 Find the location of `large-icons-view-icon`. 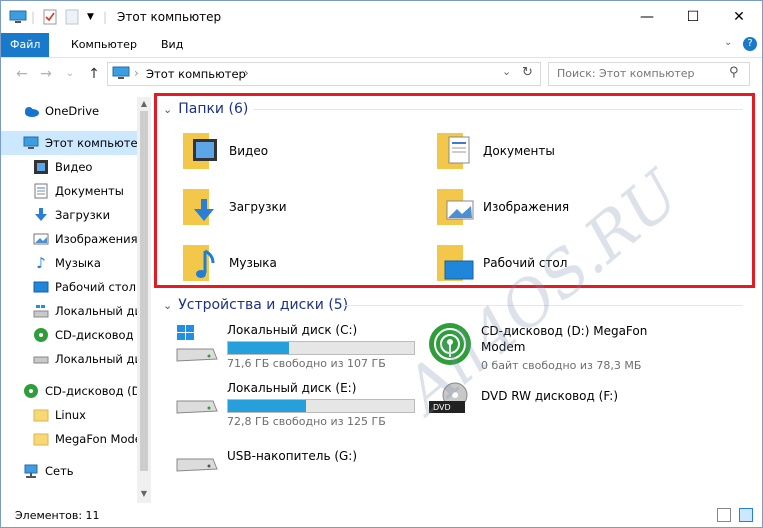

large-icons-view-icon is located at coordinates (746, 515).